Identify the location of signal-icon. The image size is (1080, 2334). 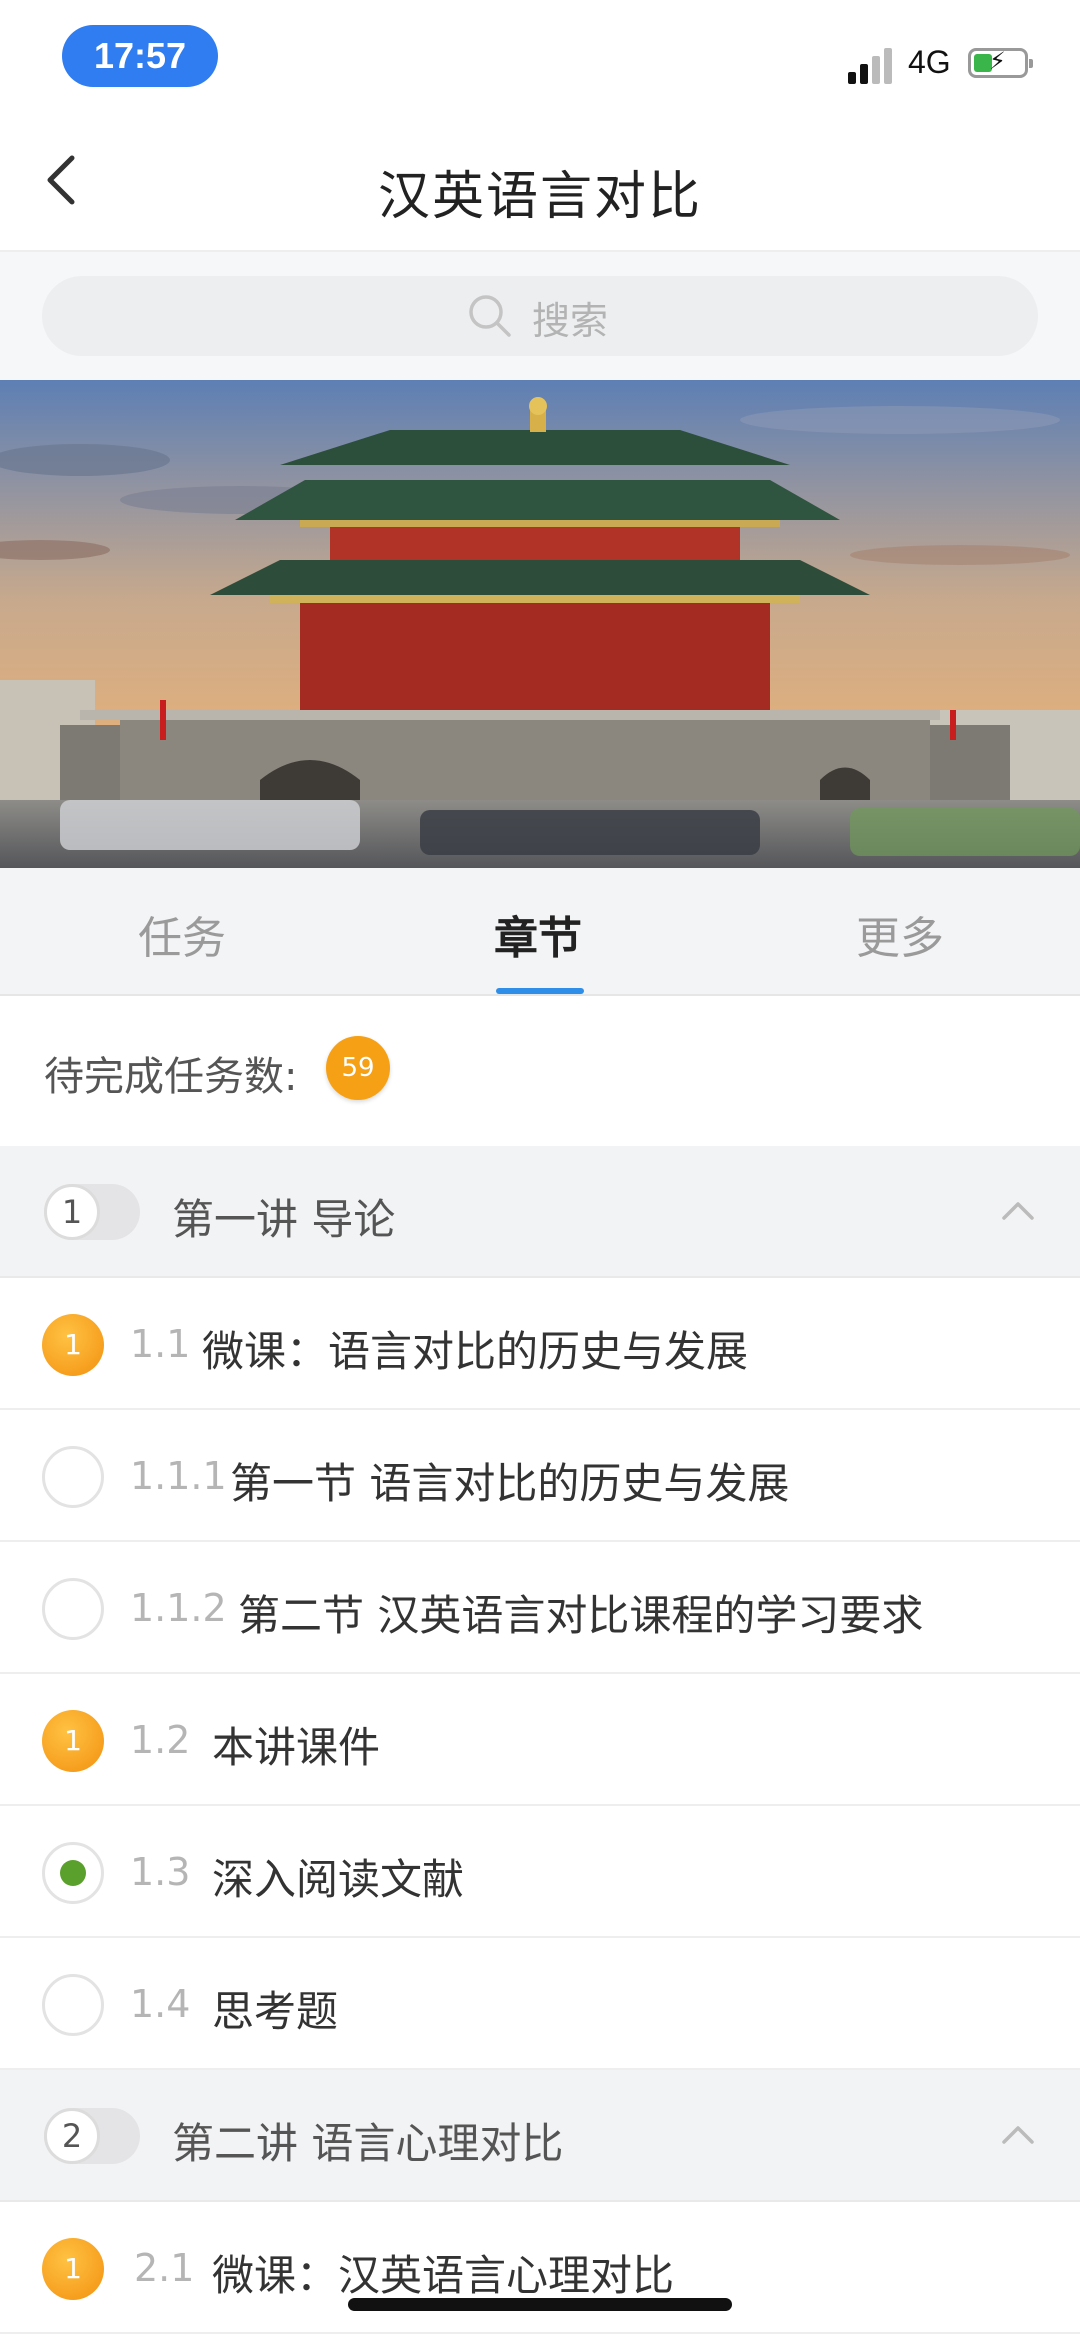
(871, 66).